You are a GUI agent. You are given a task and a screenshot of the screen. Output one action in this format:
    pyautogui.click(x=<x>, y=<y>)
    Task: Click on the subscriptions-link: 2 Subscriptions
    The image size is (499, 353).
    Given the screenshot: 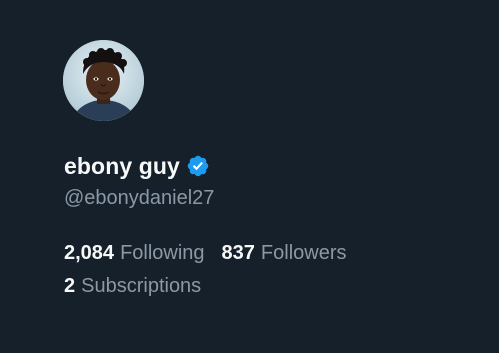 What is the action you would take?
    pyautogui.click(x=132, y=286)
    